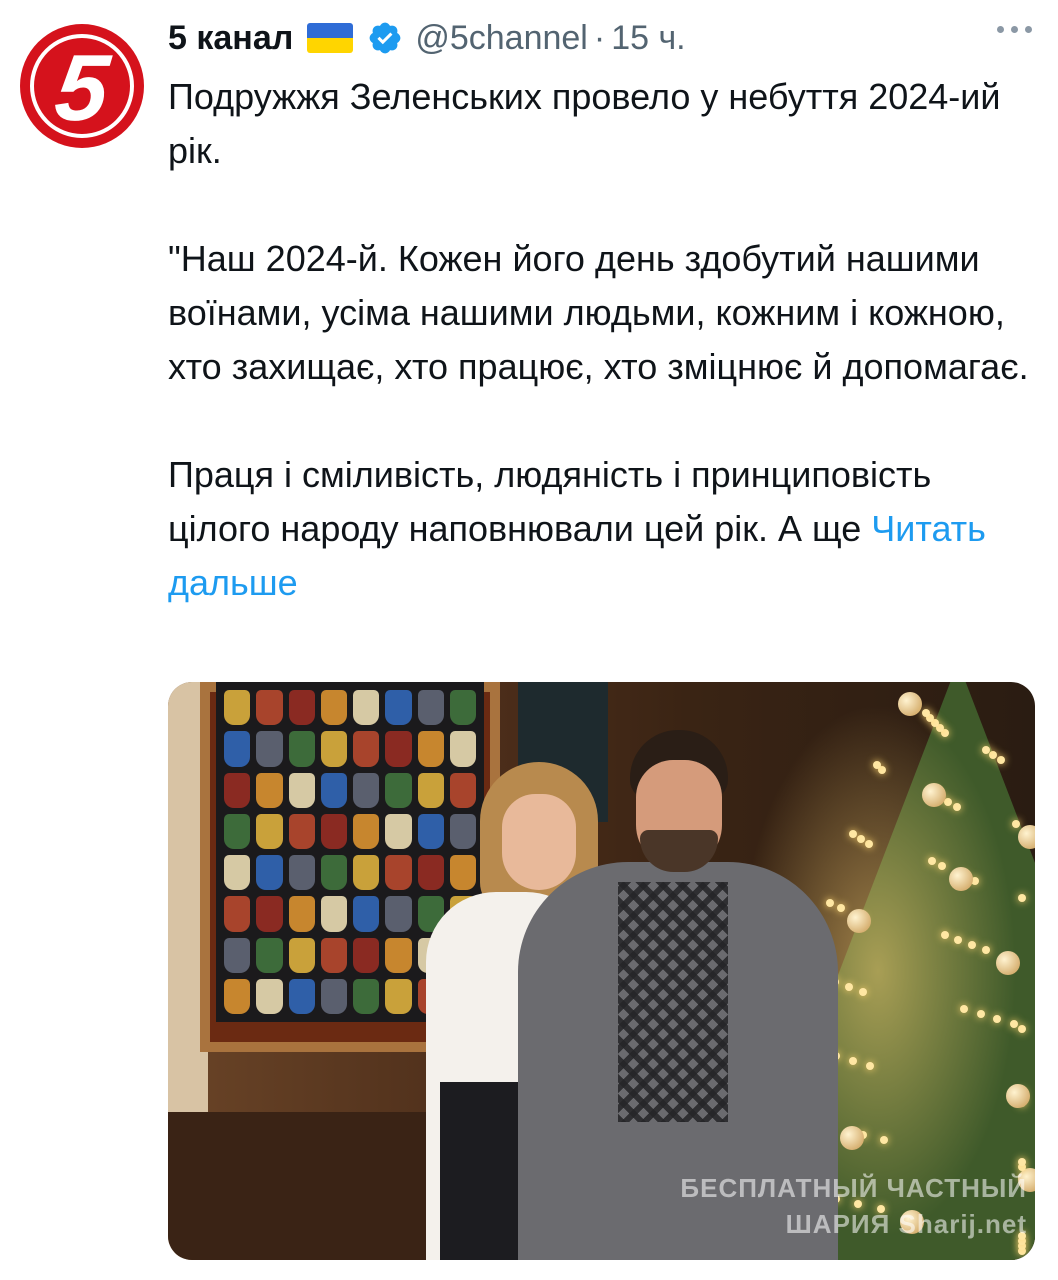 The width and height of the screenshot is (1058, 1280). What do you see at coordinates (853, 1206) in the screenshot?
I see `photo-watermark: БЕСПЛАТНЫЙ ЧАСТНЫЙ ШАРИЯ Sharij.net` at bounding box center [853, 1206].